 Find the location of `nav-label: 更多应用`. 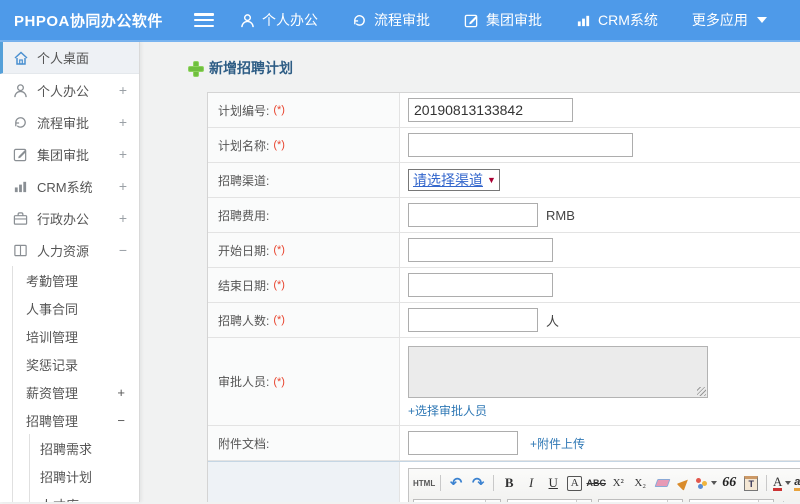

nav-label: 更多应用 is located at coordinates (719, 20).